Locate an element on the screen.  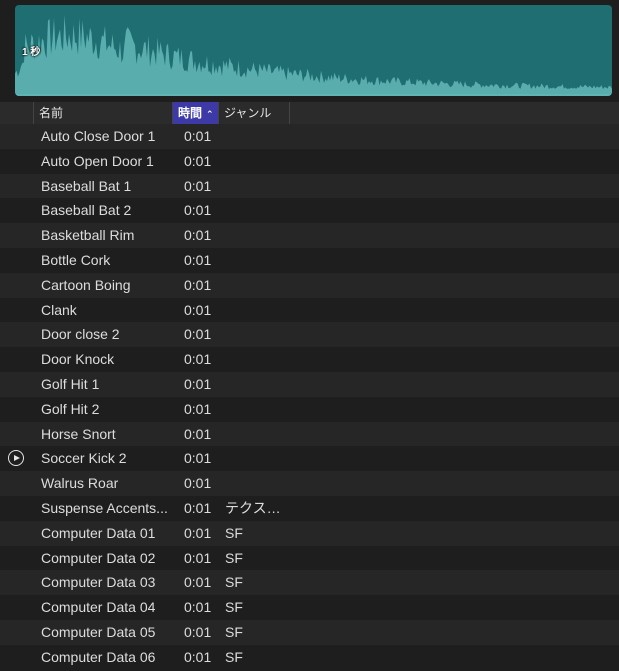
waveform-display is located at coordinates (313, 50).